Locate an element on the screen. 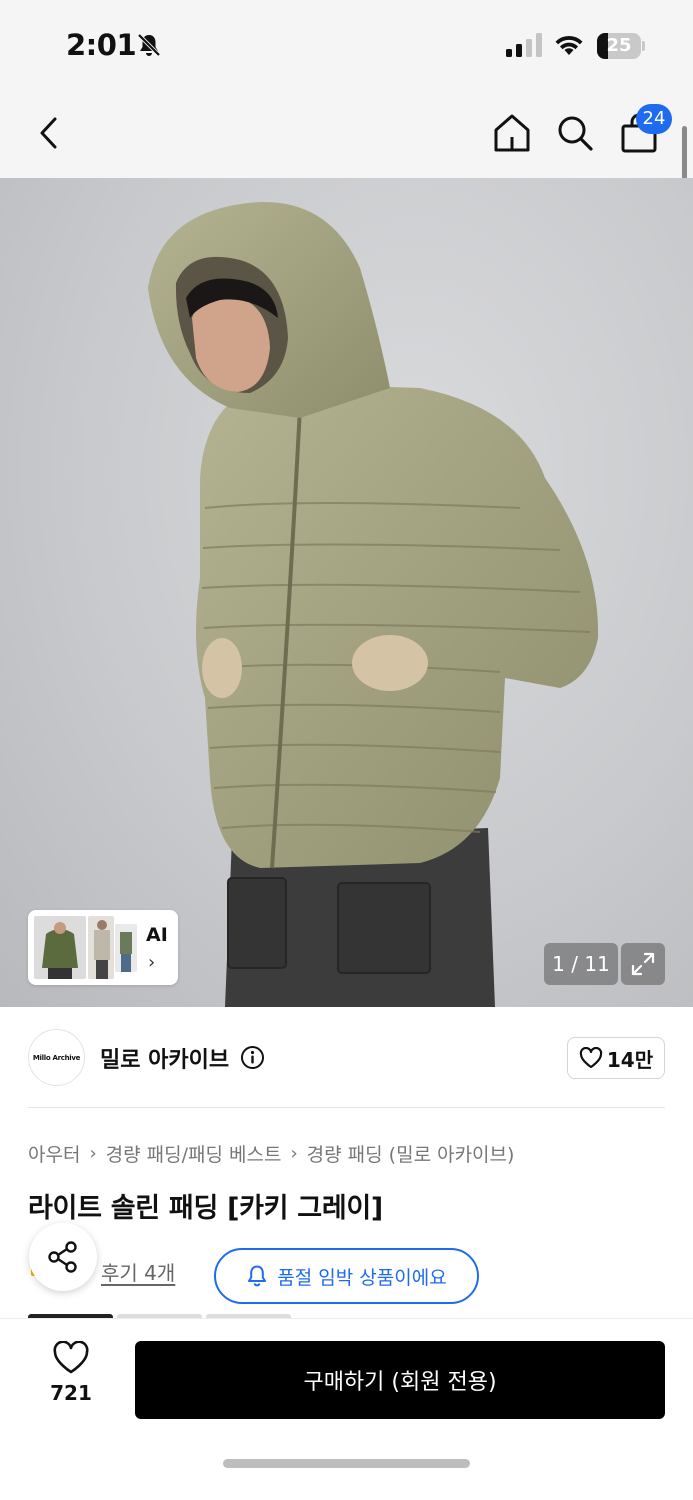  buy-button-label: 구매하기 (회원 전용) is located at coordinates (400, 1382).